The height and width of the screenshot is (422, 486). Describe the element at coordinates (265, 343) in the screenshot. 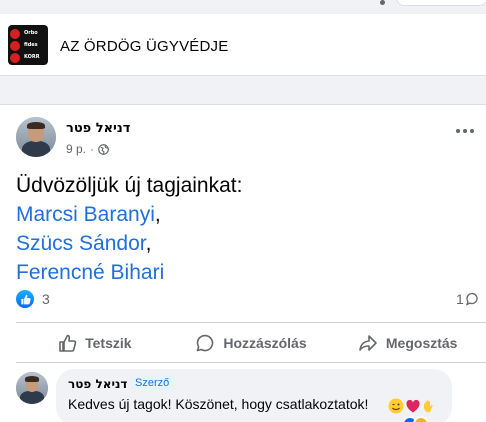

I see `comment-label: Hozzászólás` at that location.